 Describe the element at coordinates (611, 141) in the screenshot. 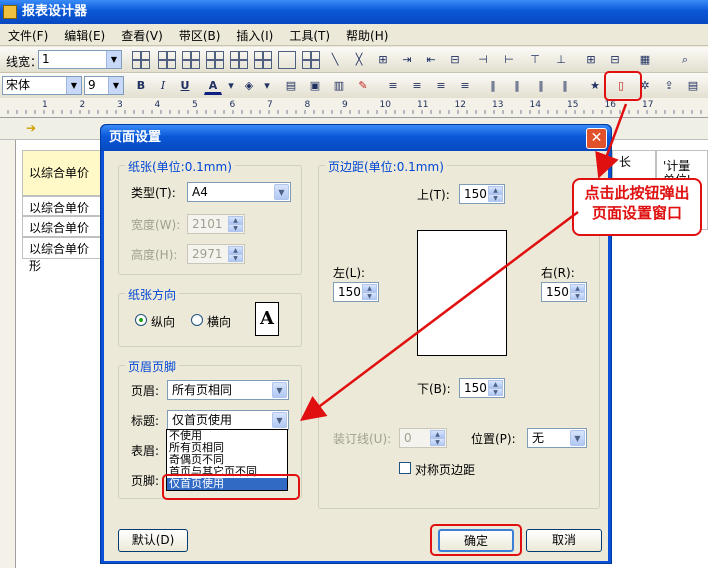

I see `arrow-to-callout` at that location.